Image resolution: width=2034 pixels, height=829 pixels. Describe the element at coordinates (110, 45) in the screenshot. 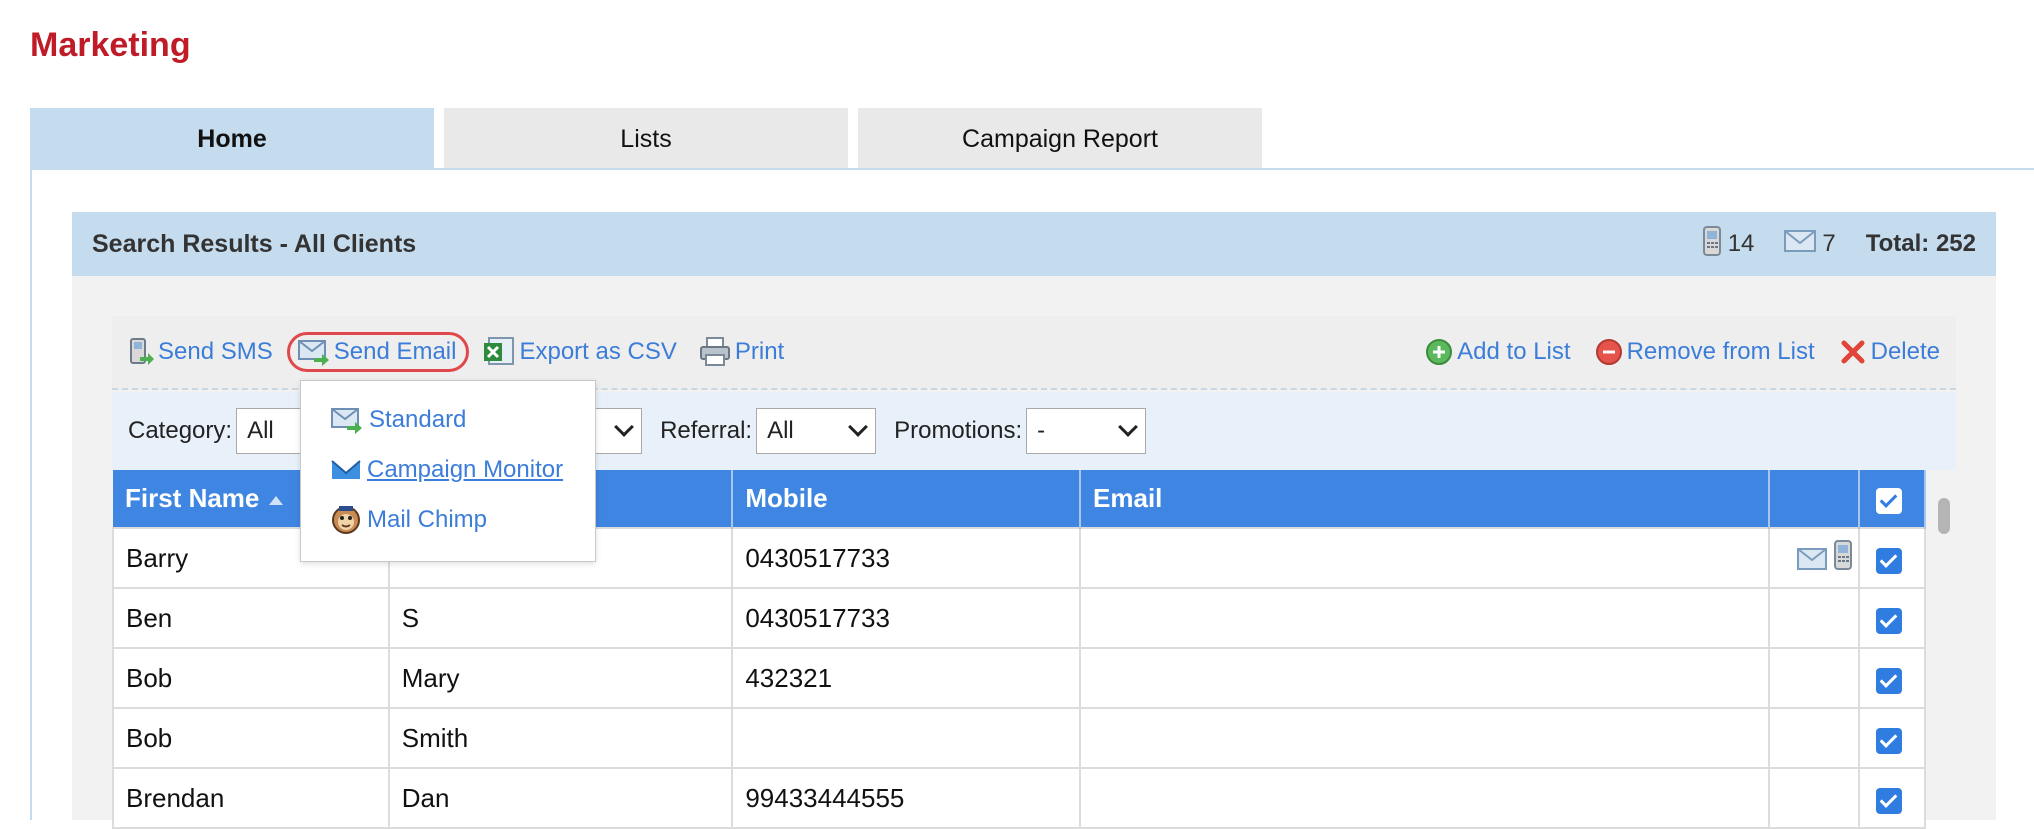

I see `page-title: Marketing` at that location.